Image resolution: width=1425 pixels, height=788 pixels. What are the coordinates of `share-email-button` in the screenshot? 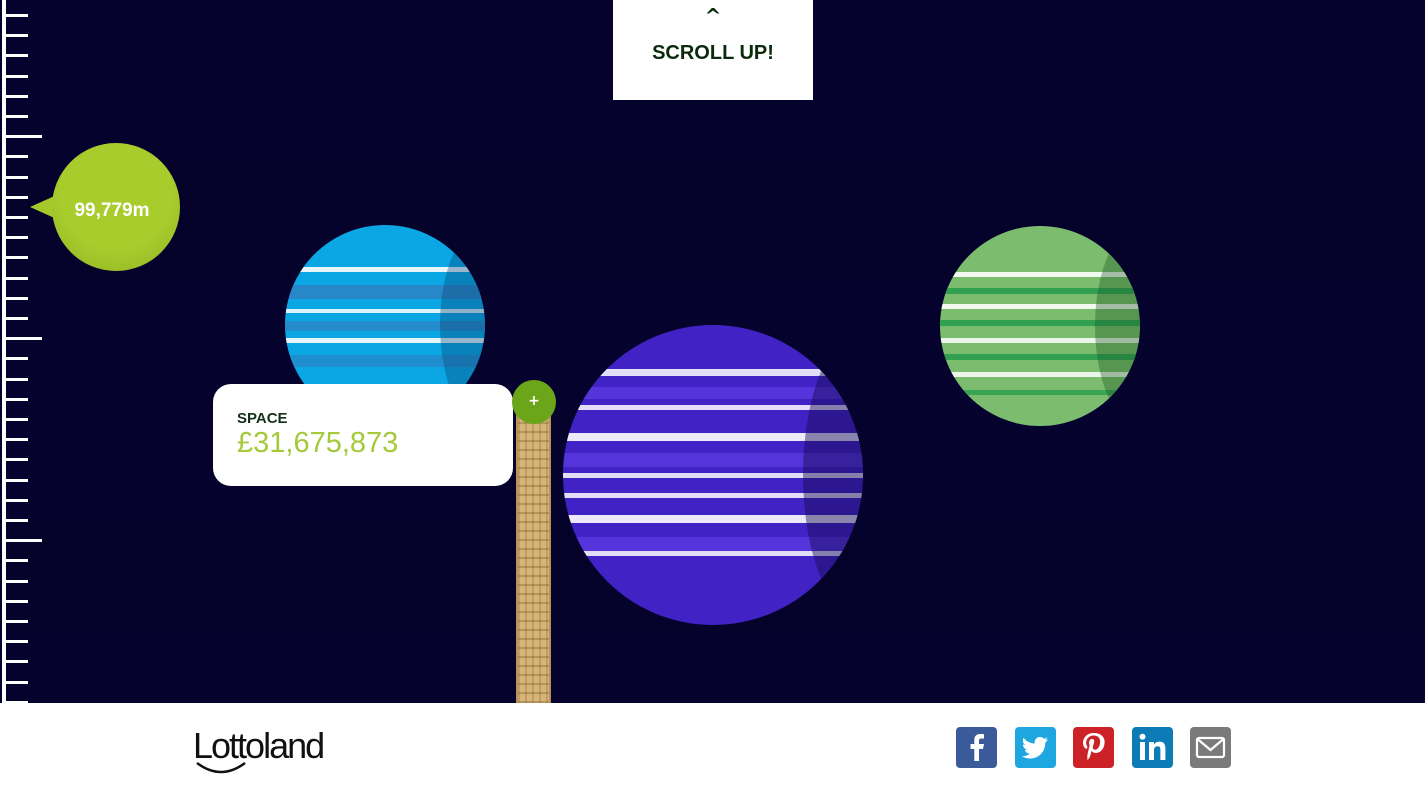 It's located at (1210, 747).